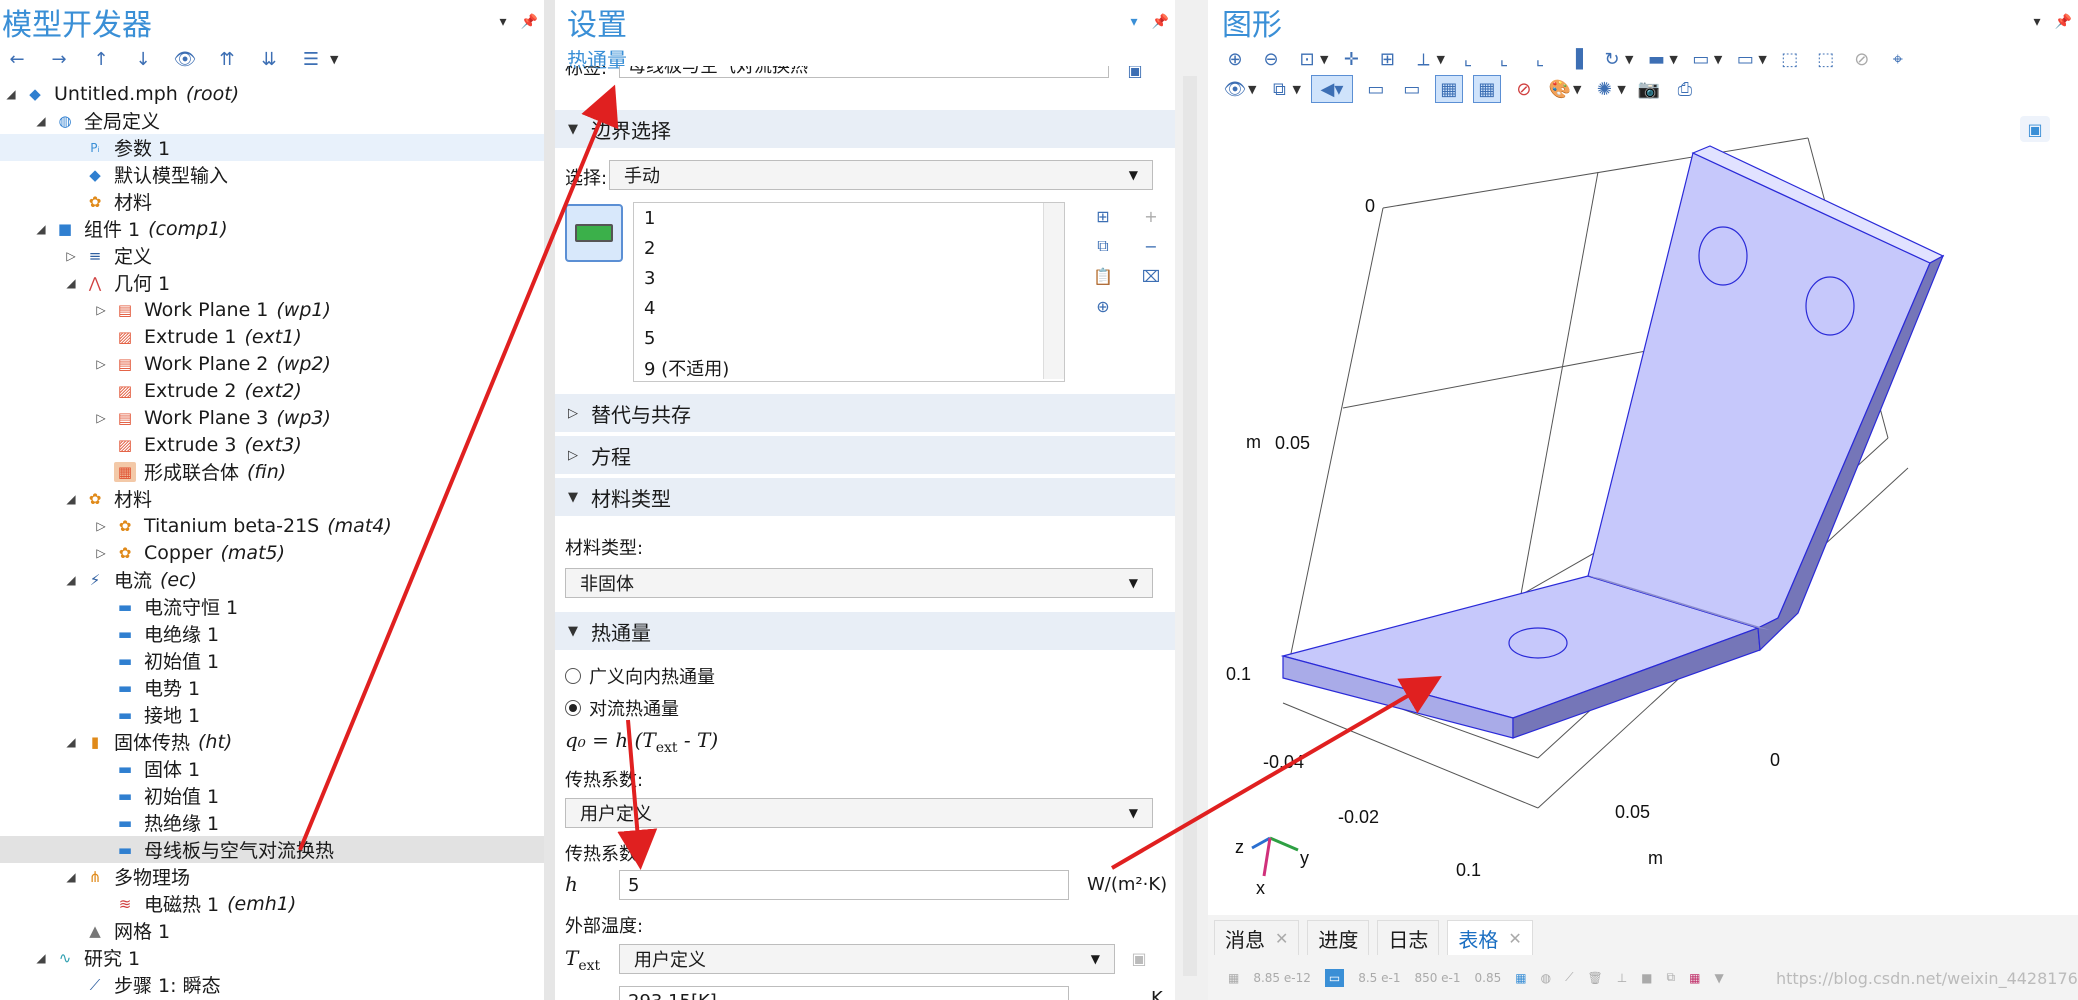  I want to click on minus-icon: −, so click(1151, 246).